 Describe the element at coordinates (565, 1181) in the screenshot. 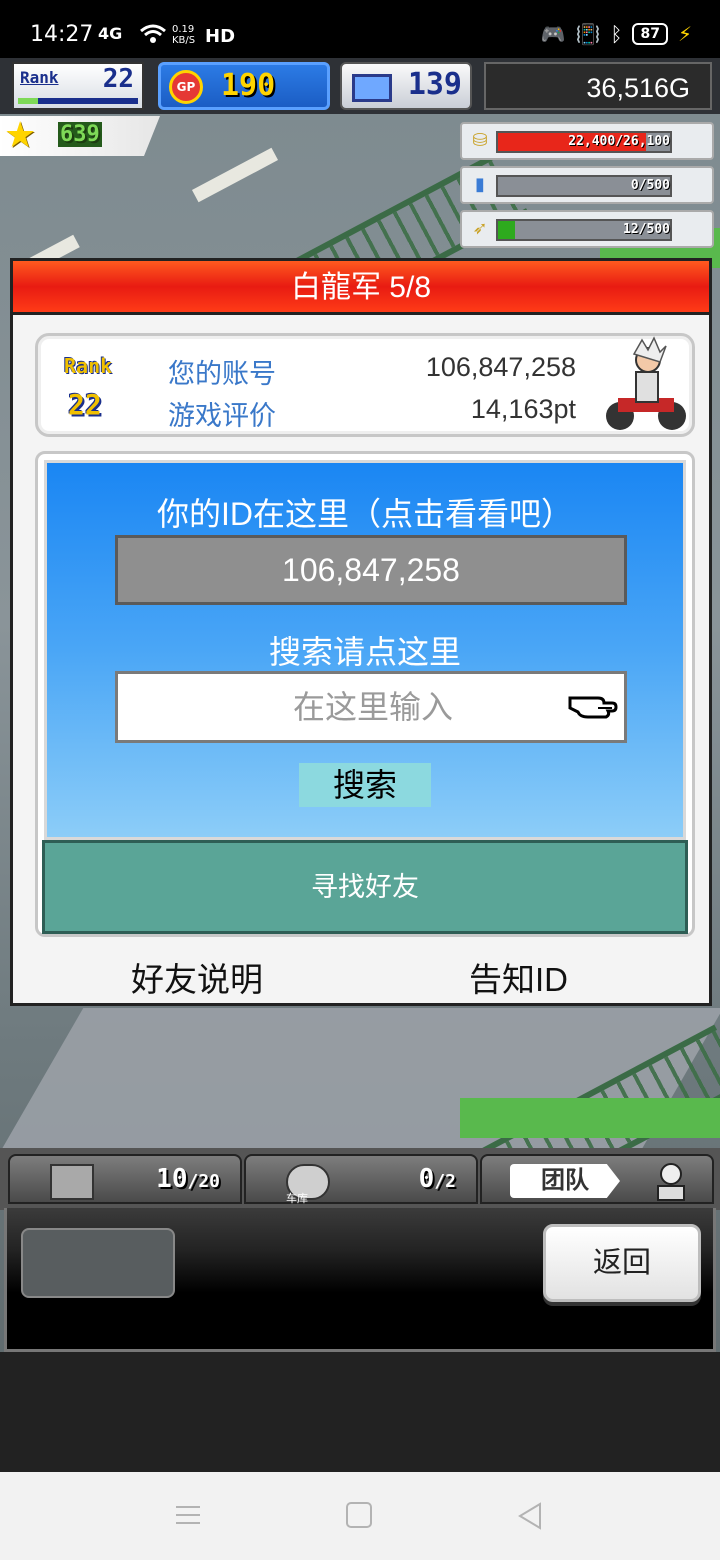

I see `team-label: 团队` at that location.